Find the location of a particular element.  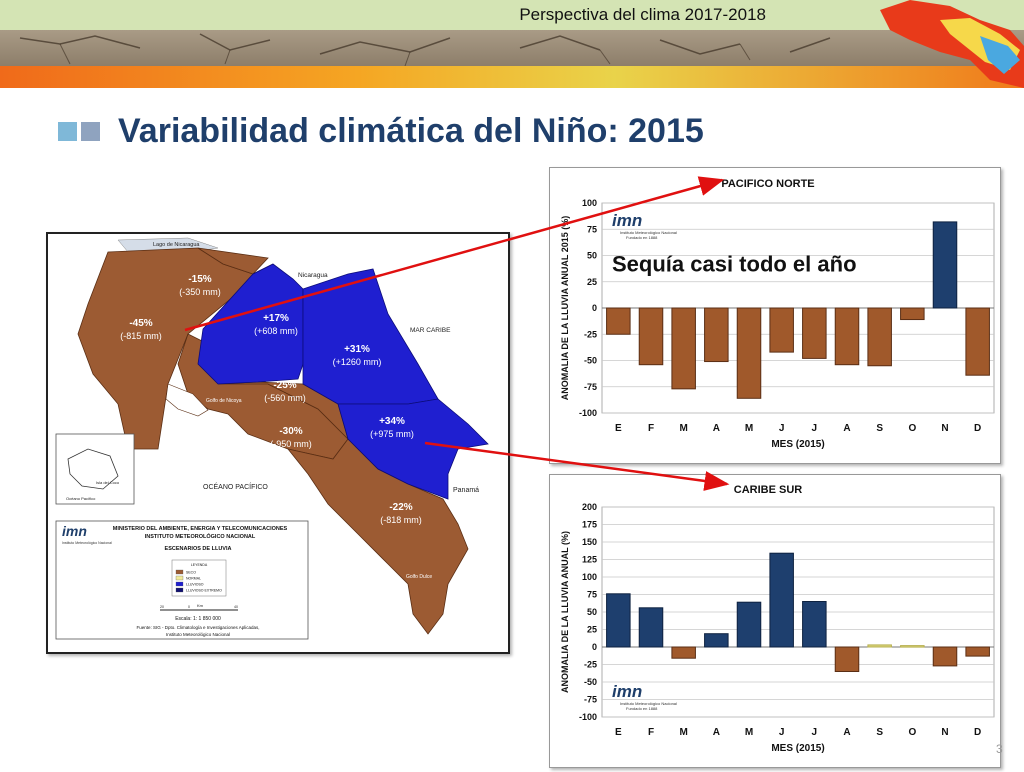

region-pct: +31% is located at coordinates (357, 349).